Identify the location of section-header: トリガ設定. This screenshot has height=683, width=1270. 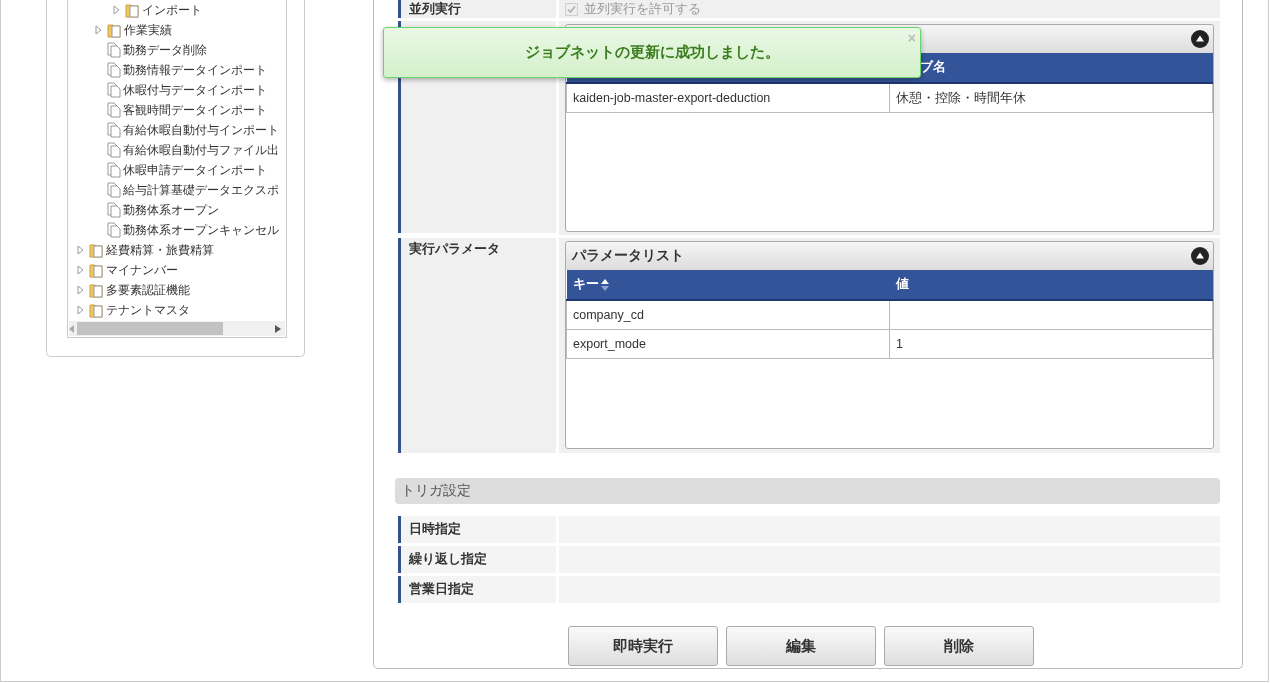
(807, 491).